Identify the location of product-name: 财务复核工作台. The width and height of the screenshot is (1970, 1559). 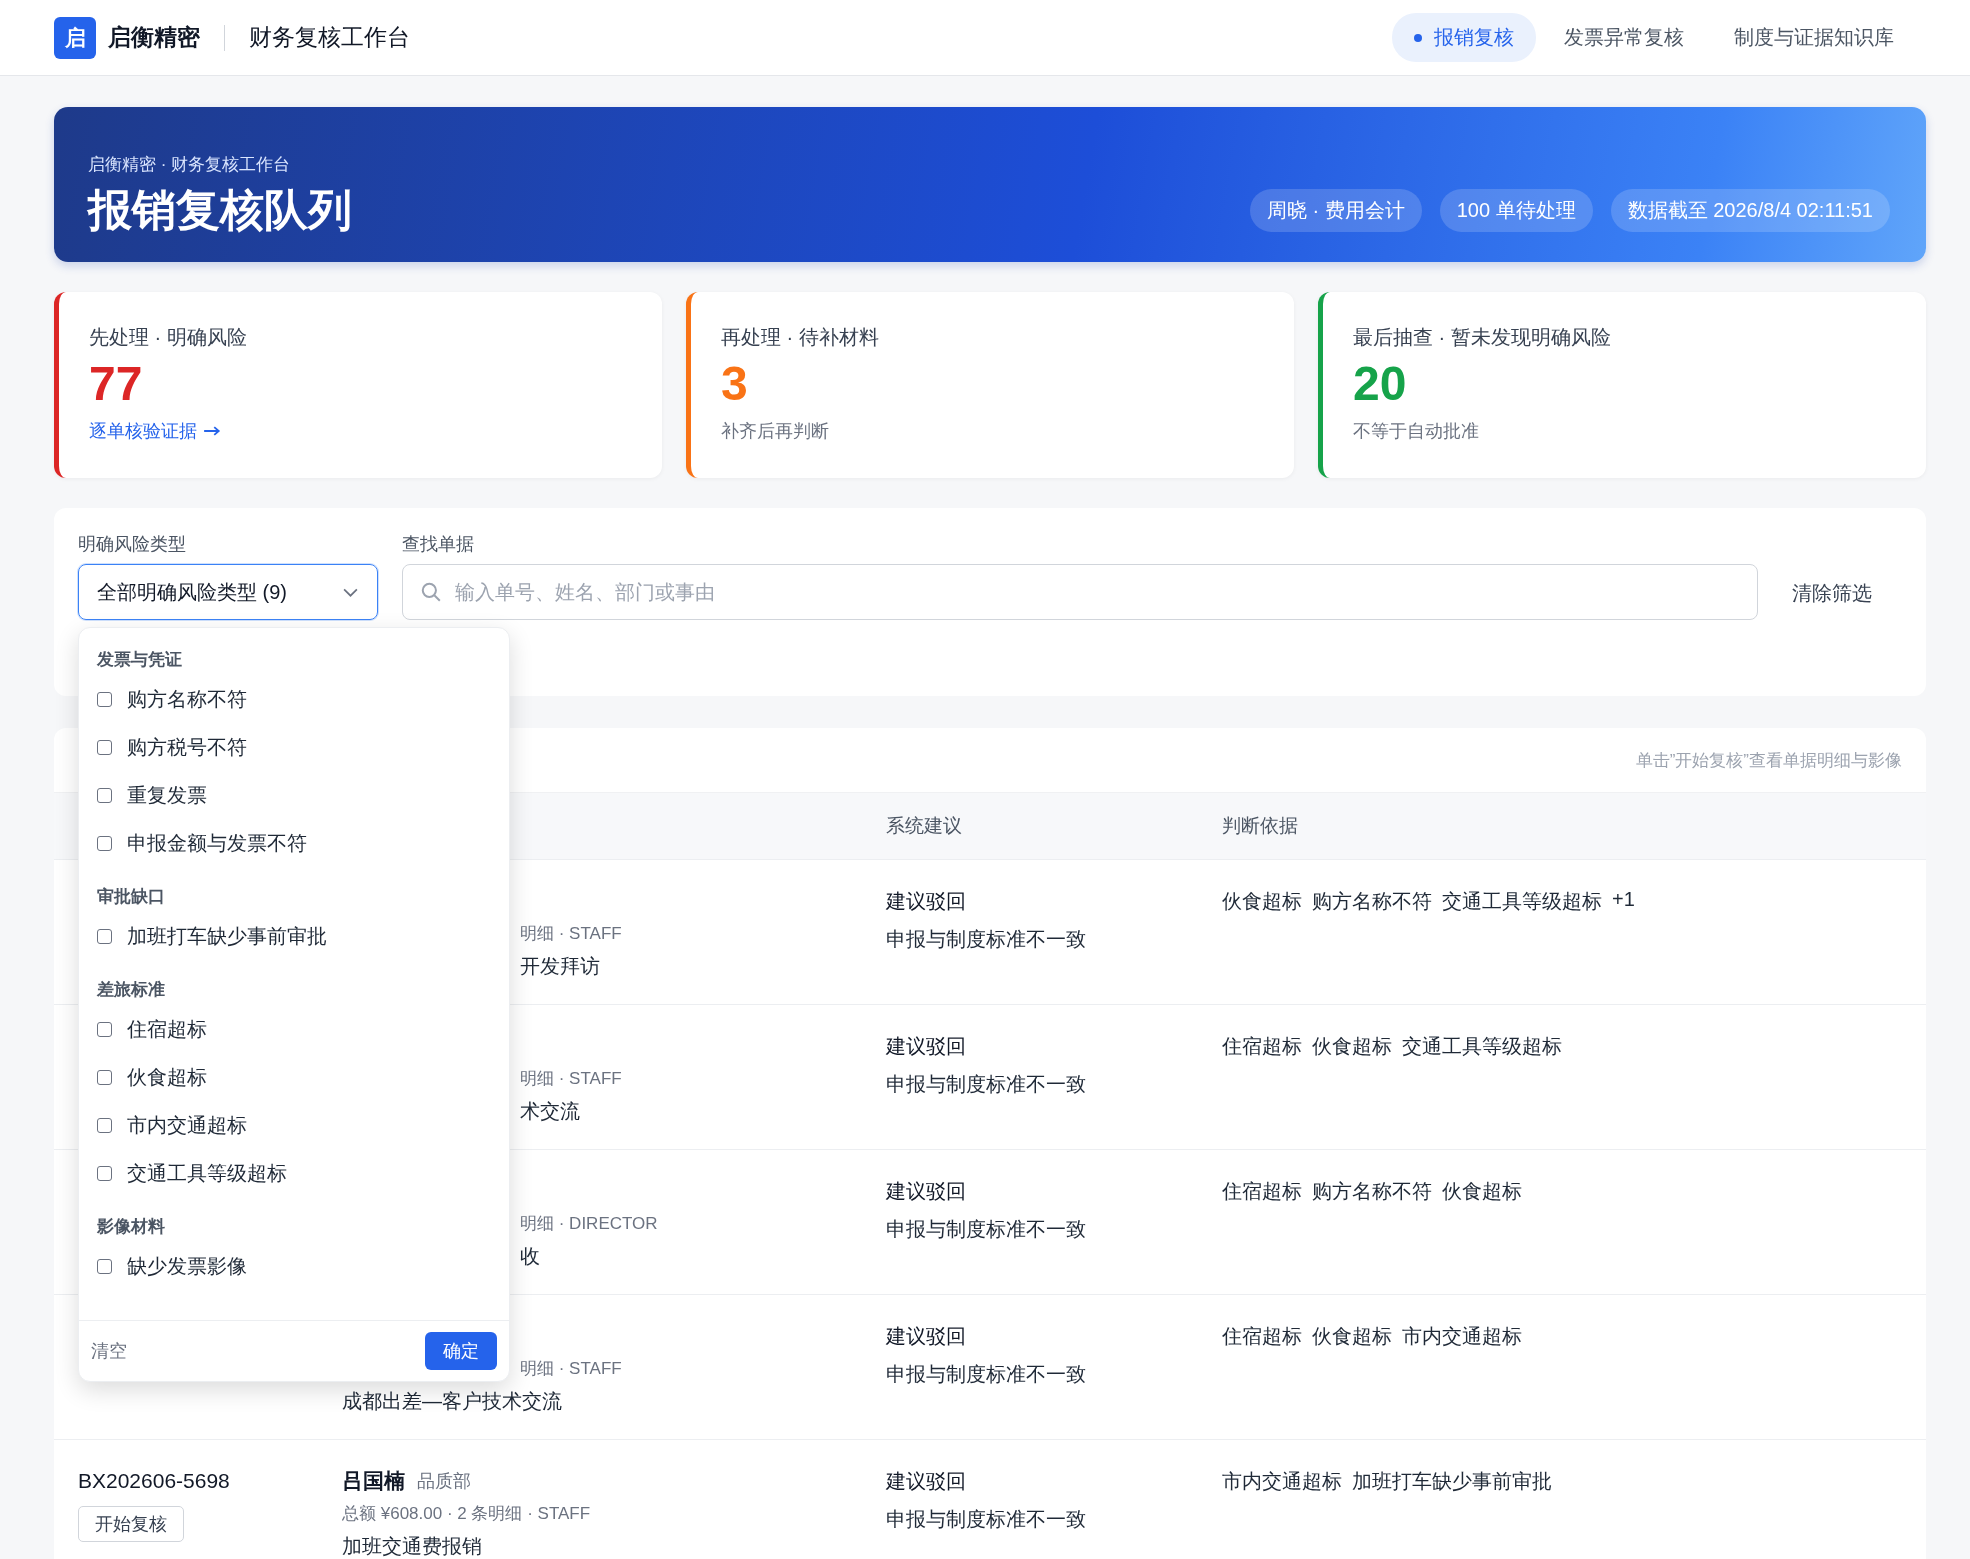
(329, 37).